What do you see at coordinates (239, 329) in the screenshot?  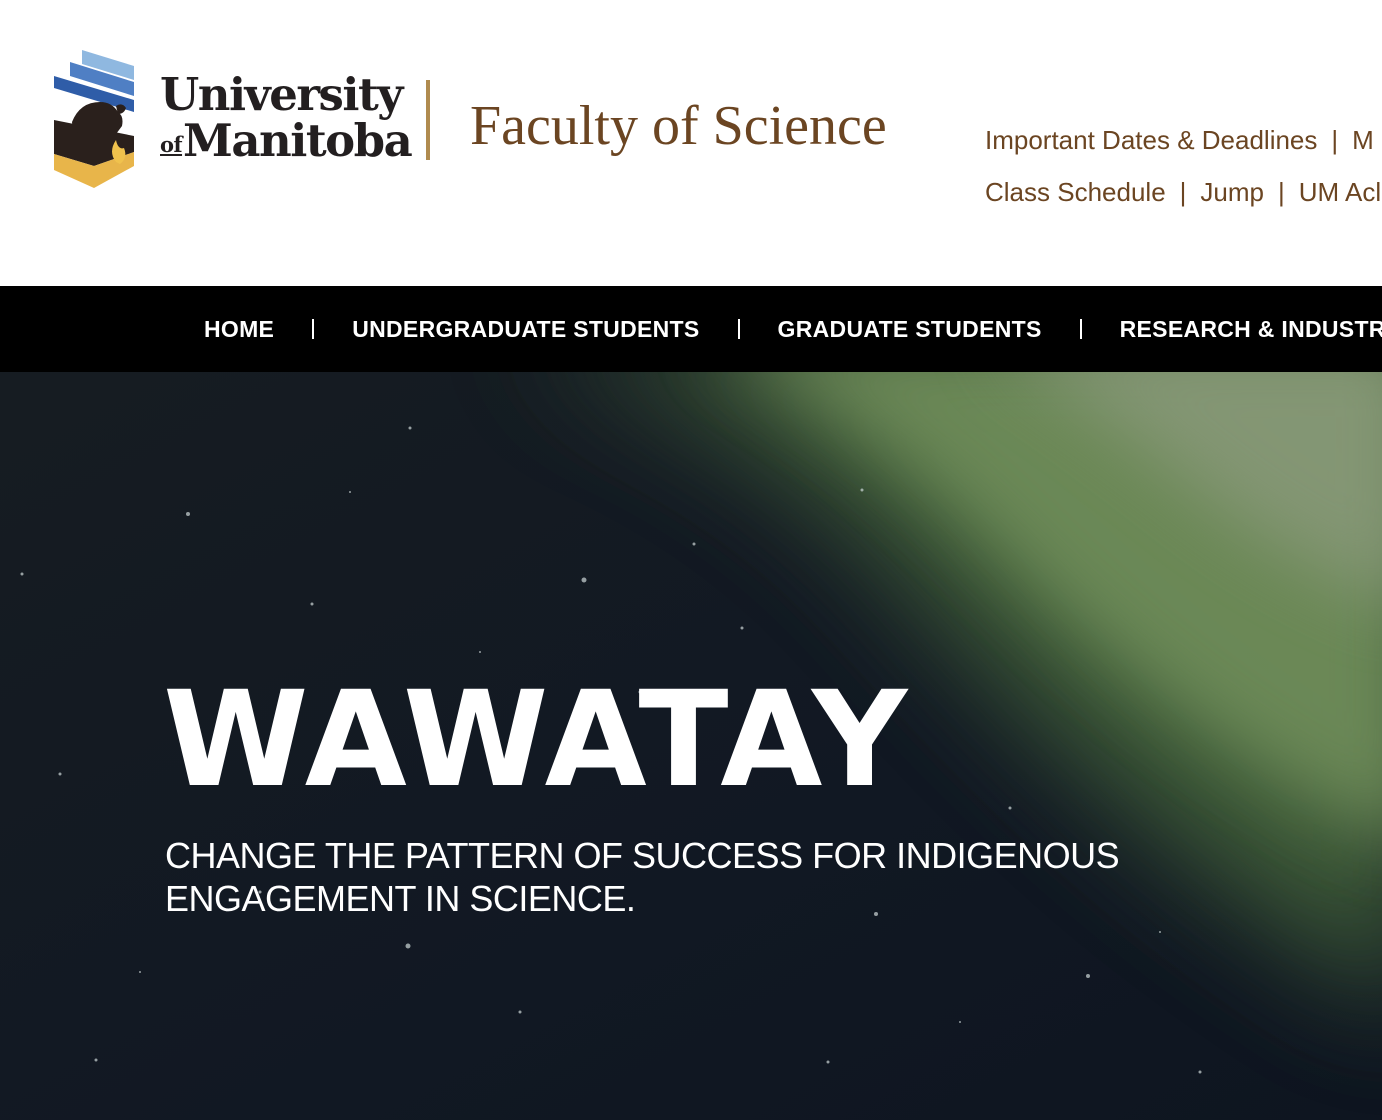 I see `nav-item-home: HOME` at bounding box center [239, 329].